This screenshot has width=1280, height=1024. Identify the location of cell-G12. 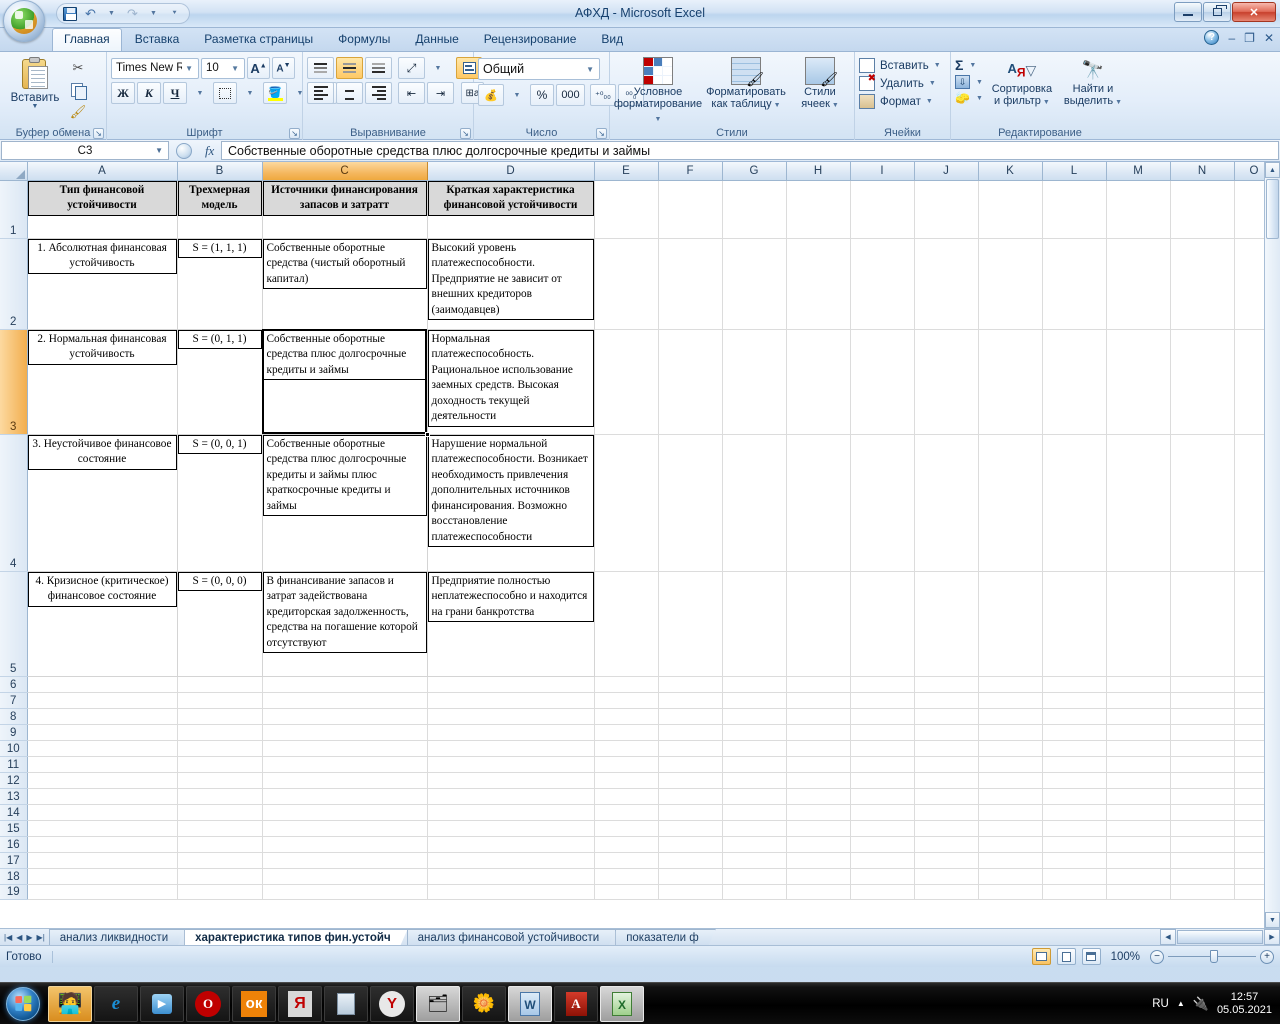
(754, 780).